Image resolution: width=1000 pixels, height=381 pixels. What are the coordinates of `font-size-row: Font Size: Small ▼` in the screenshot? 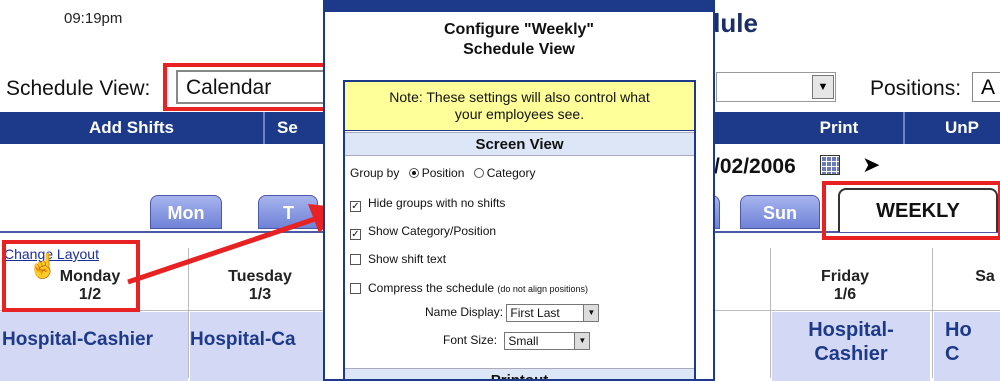 It's located at (517, 341).